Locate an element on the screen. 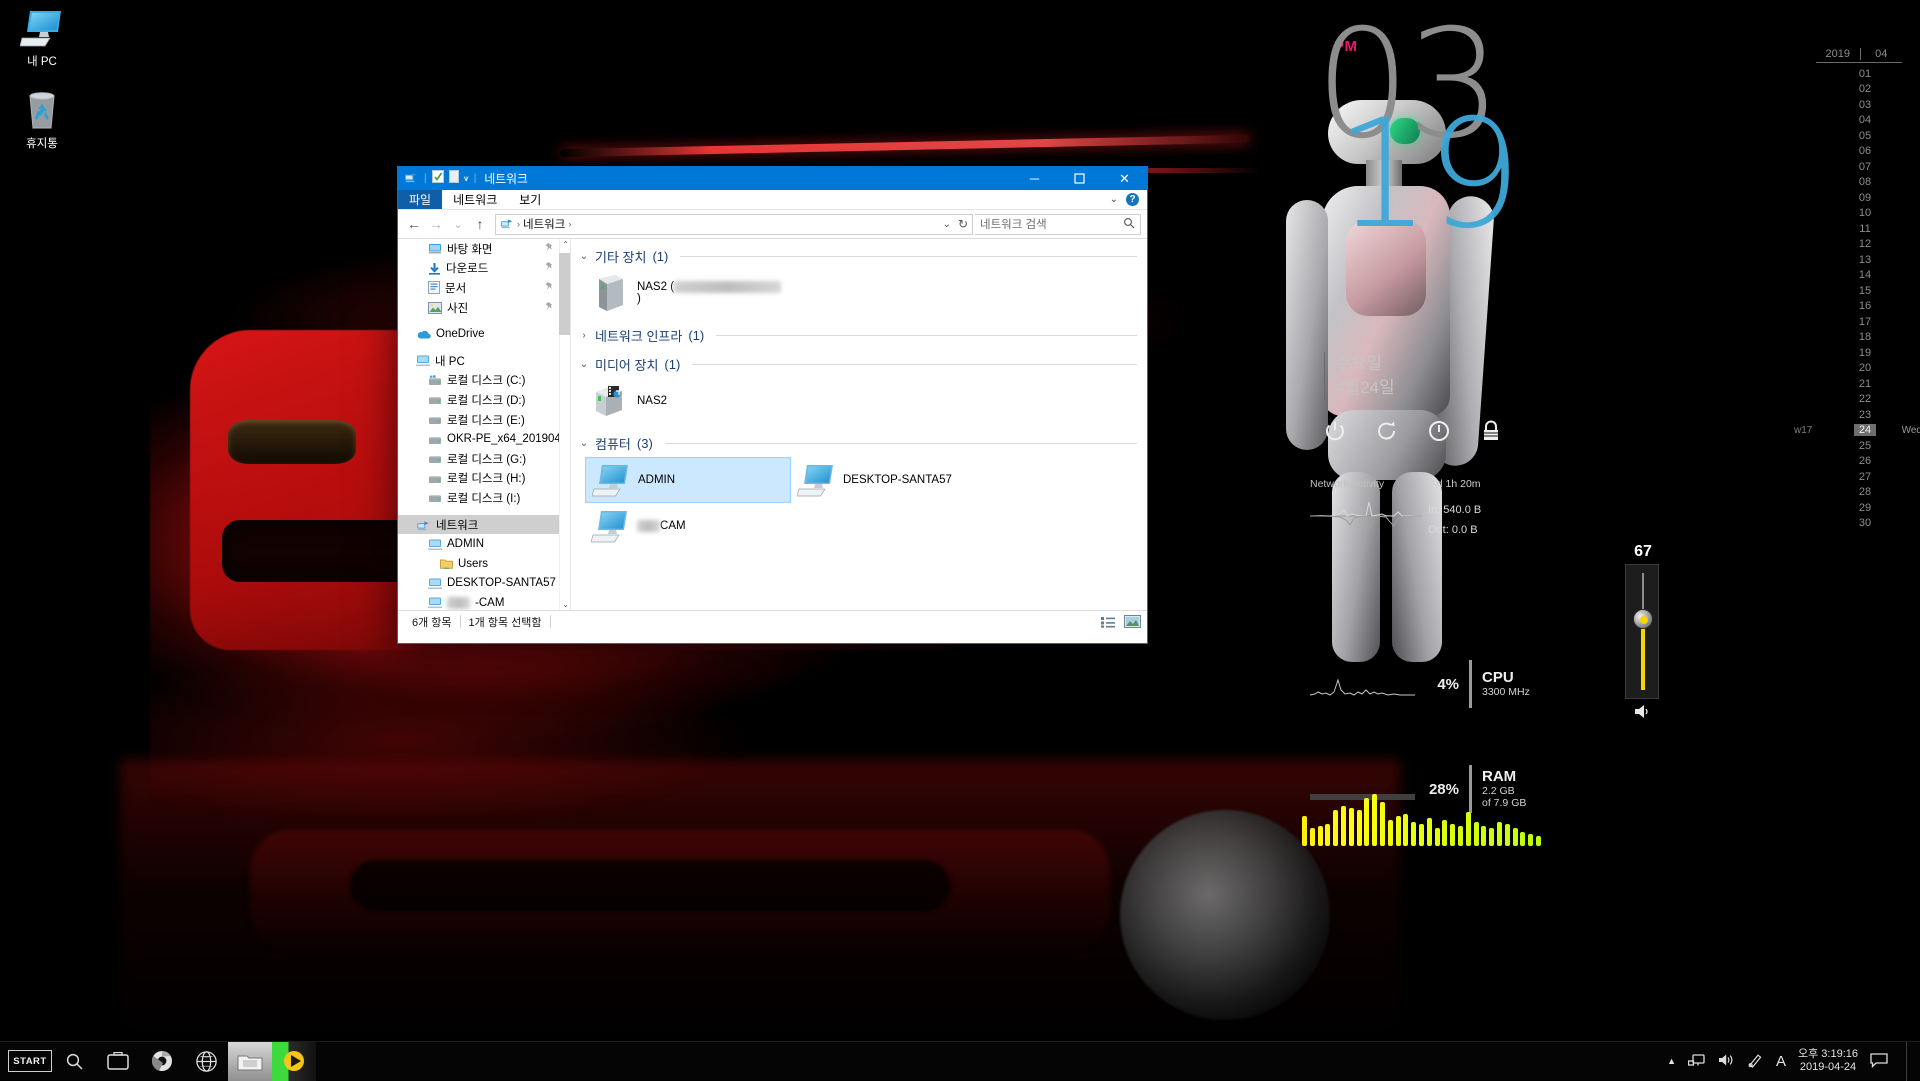 This screenshot has width=1920, height=1081. volume-slider is located at coordinates (1642, 631).